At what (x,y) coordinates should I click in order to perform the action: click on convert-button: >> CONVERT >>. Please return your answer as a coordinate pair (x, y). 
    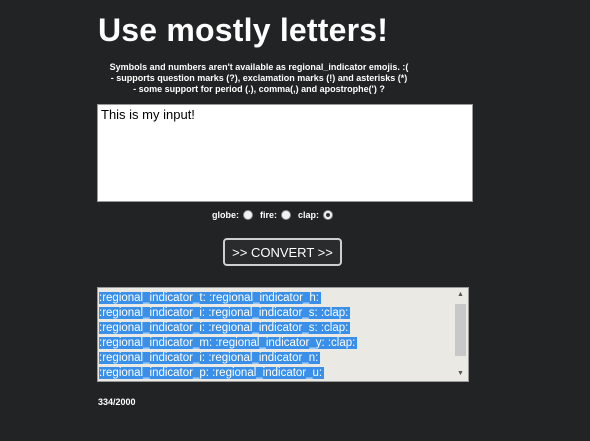
    Looking at the image, I should click on (282, 252).